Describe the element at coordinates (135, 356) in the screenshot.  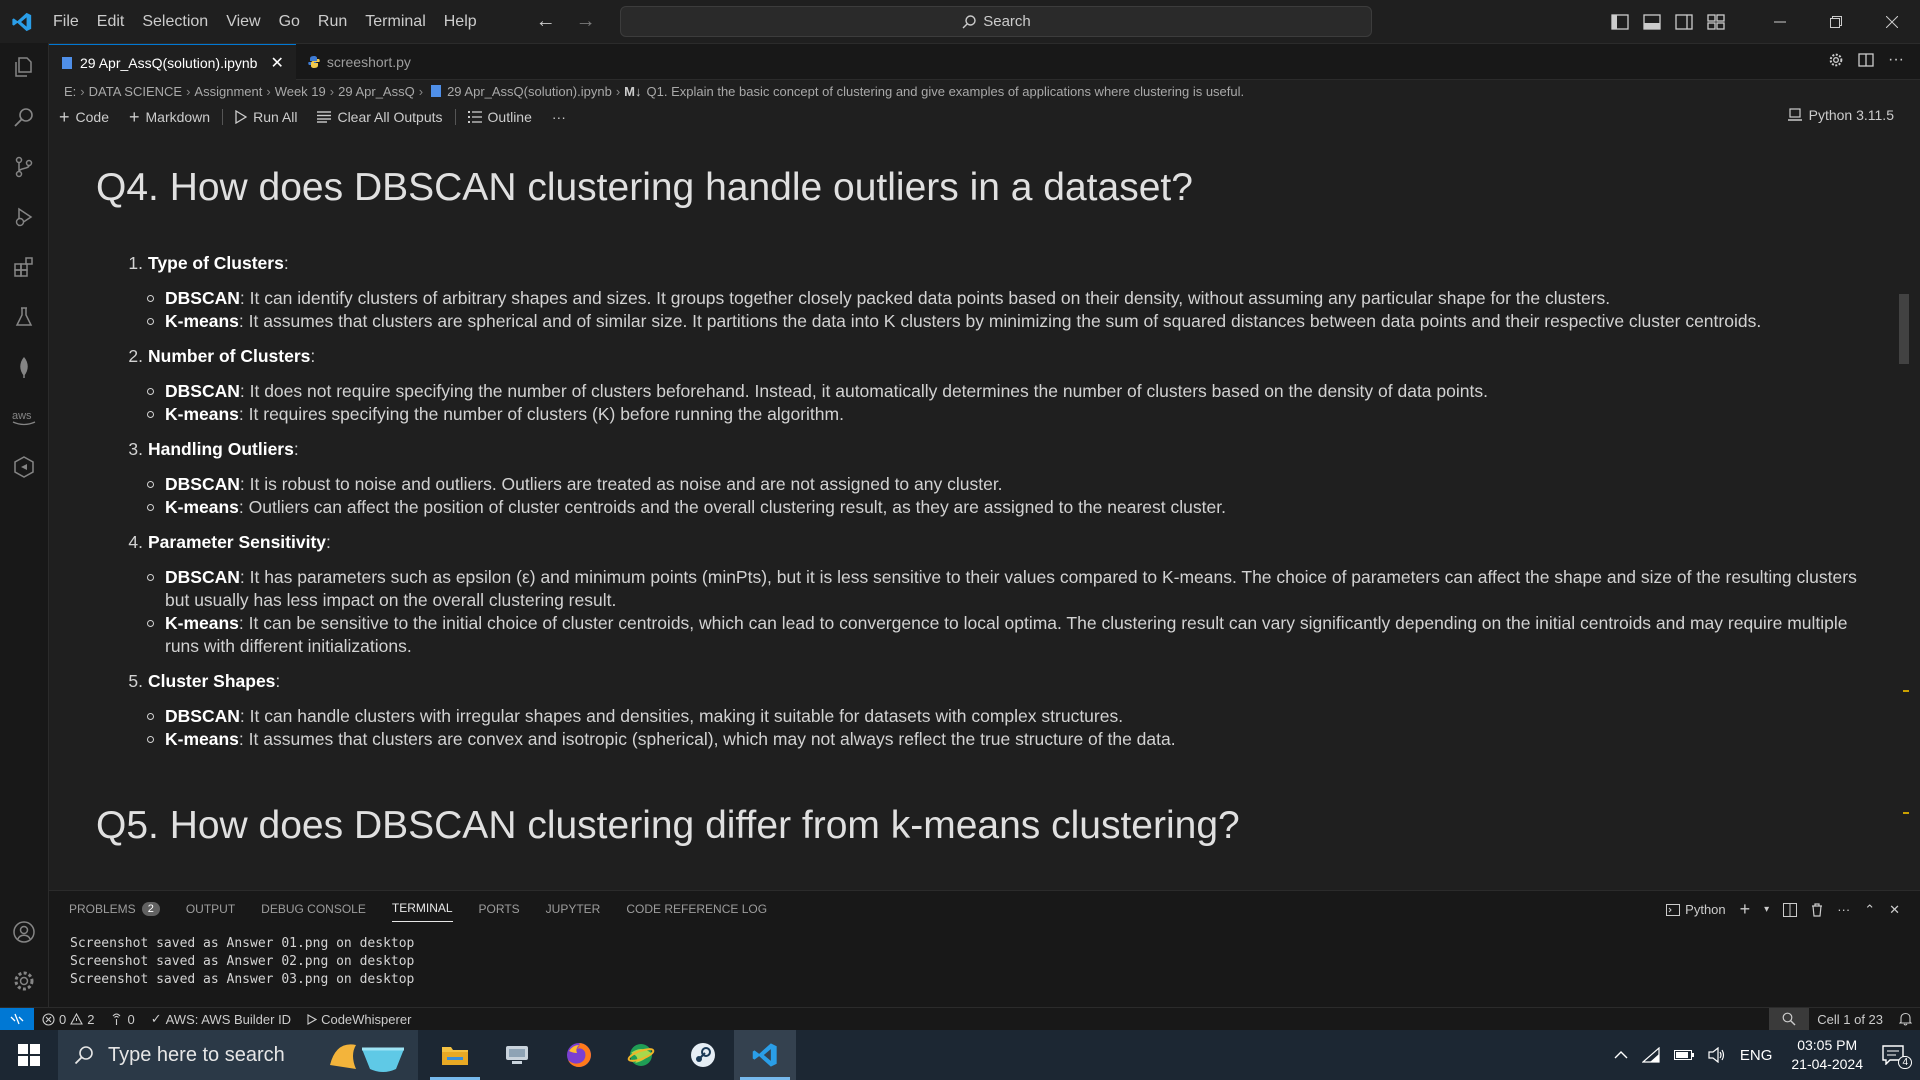
I see `item-number: 2.` at that location.